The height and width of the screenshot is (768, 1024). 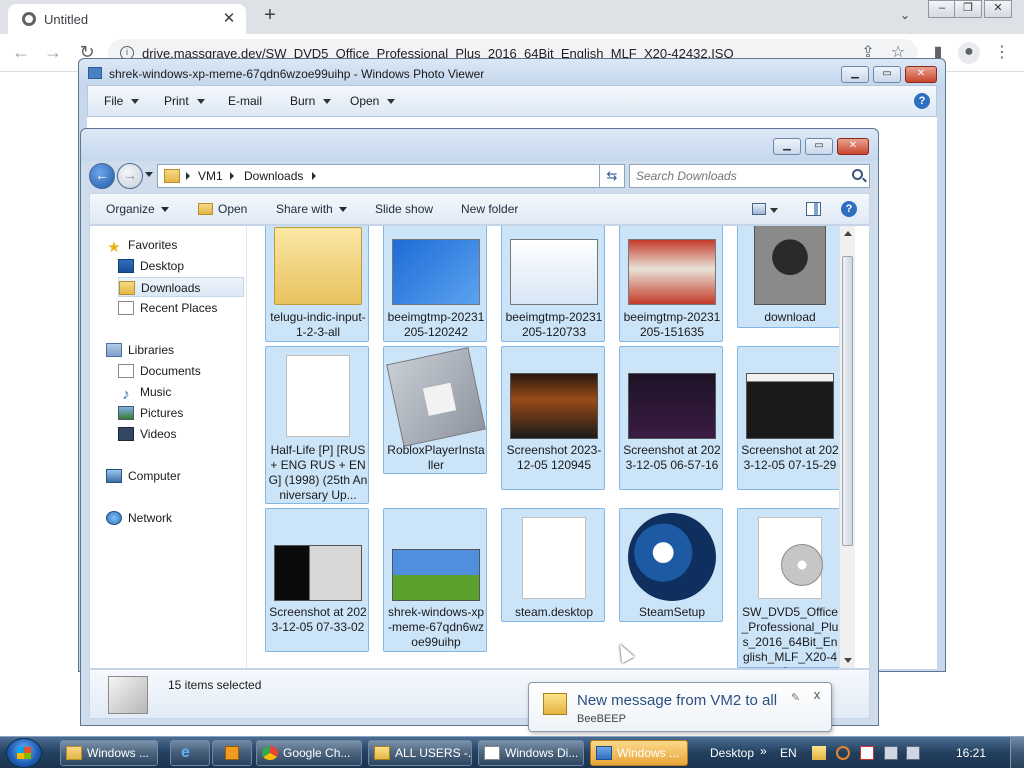 I want to click on explorer-back-button: ←, so click(x=102, y=176).